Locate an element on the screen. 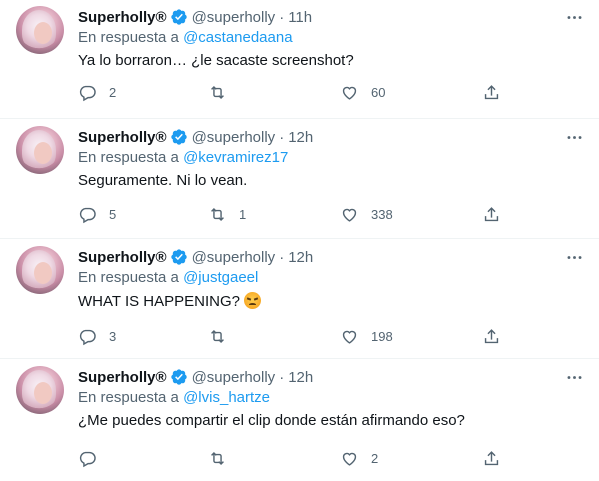 Image resolution: width=599 pixels, height=481 pixels. tweet-header: Superholly® @superholly · 12h is located at coordinates (195, 377).